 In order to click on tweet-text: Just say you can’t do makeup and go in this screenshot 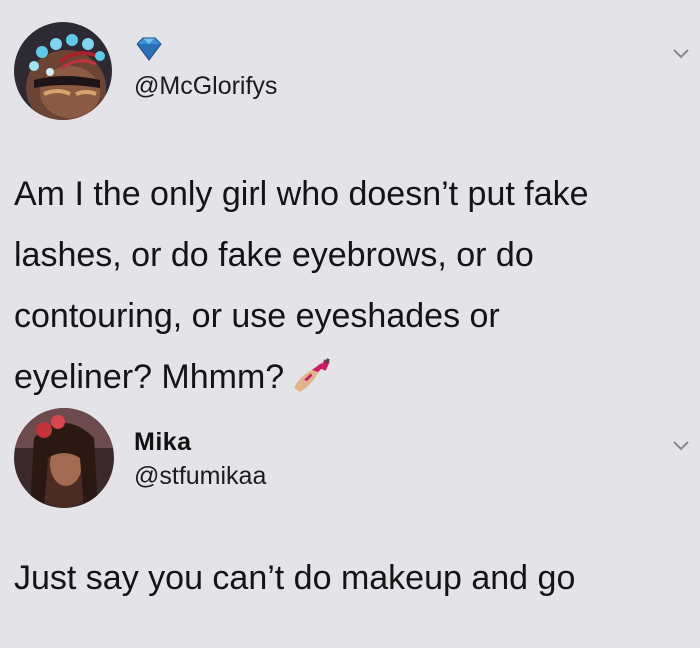, I will do `click(354, 578)`.